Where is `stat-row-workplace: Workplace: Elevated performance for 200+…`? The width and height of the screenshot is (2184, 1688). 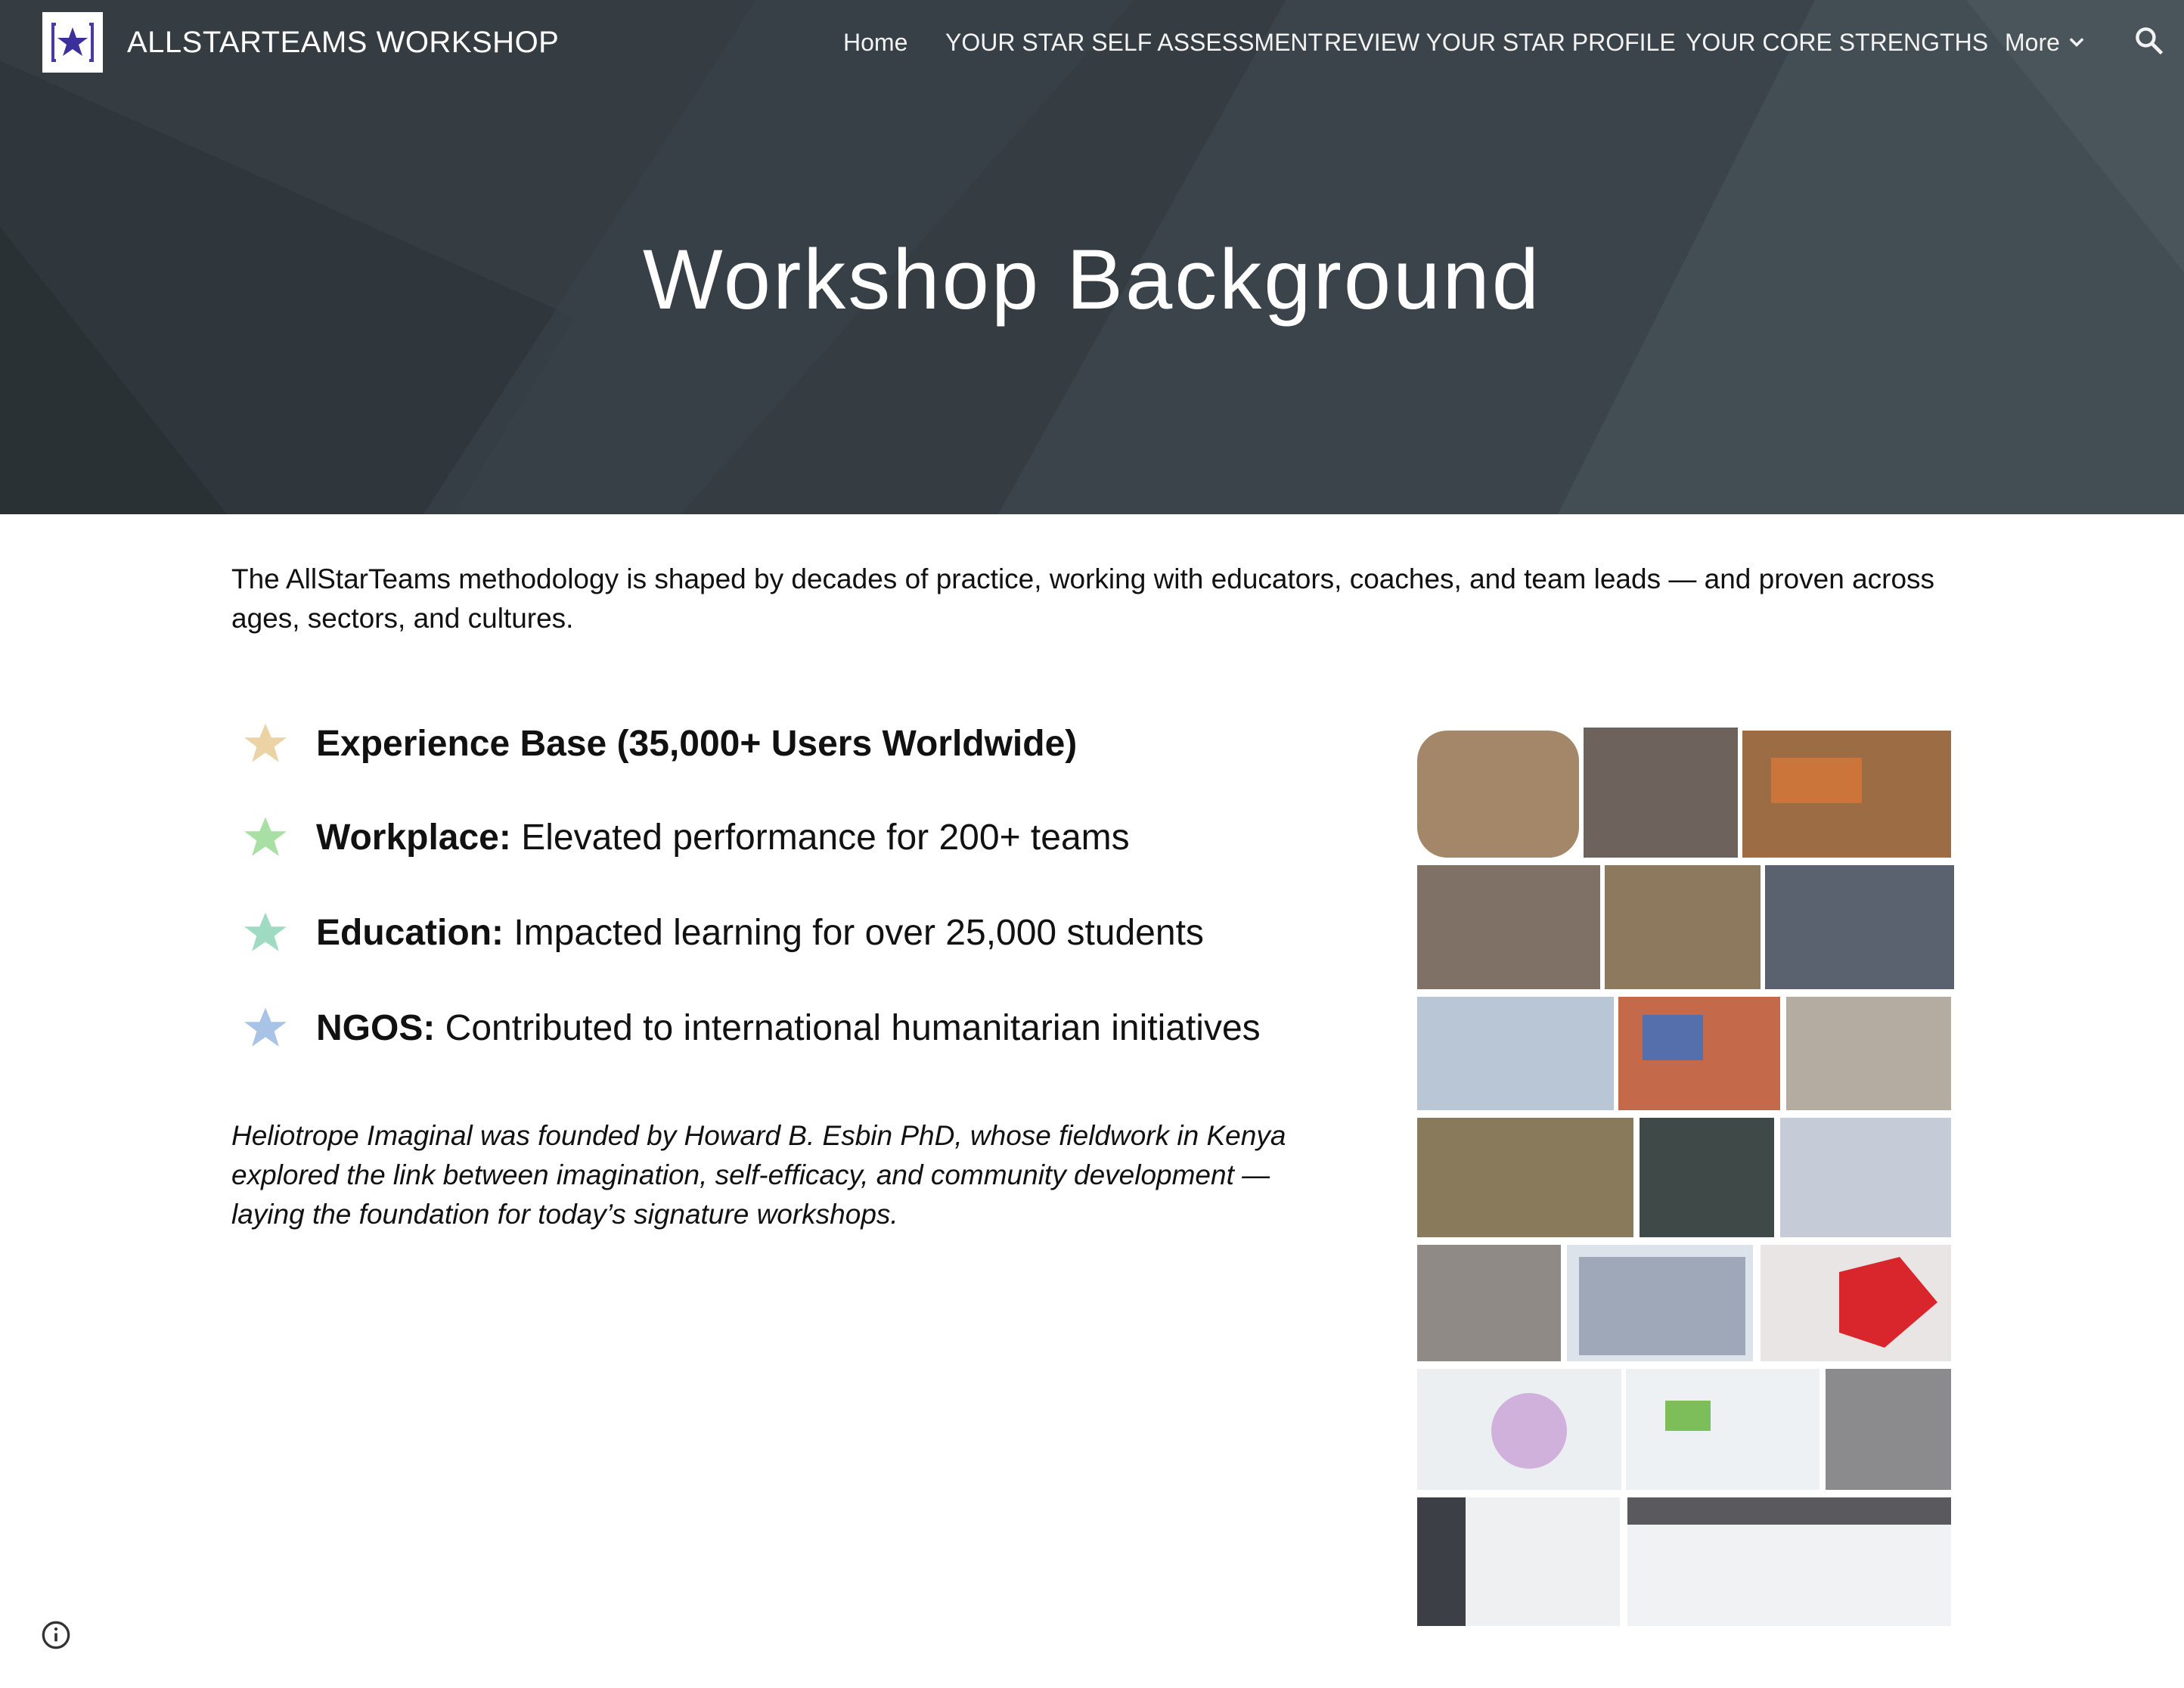 stat-row-workplace: Workplace: Elevated performance for 200+… is located at coordinates (686, 838).